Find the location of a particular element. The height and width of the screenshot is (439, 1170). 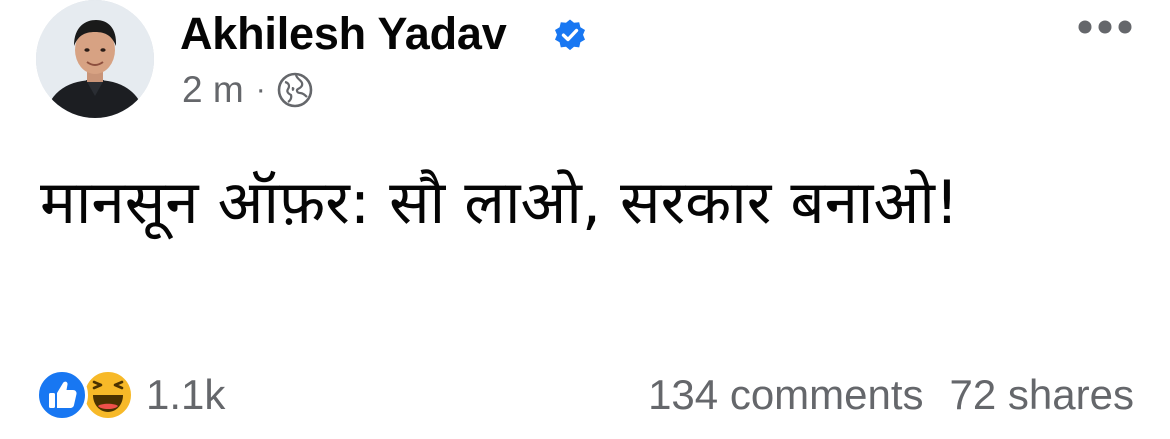

engagement-stats: 134 comments 72 shares is located at coordinates (891, 395).